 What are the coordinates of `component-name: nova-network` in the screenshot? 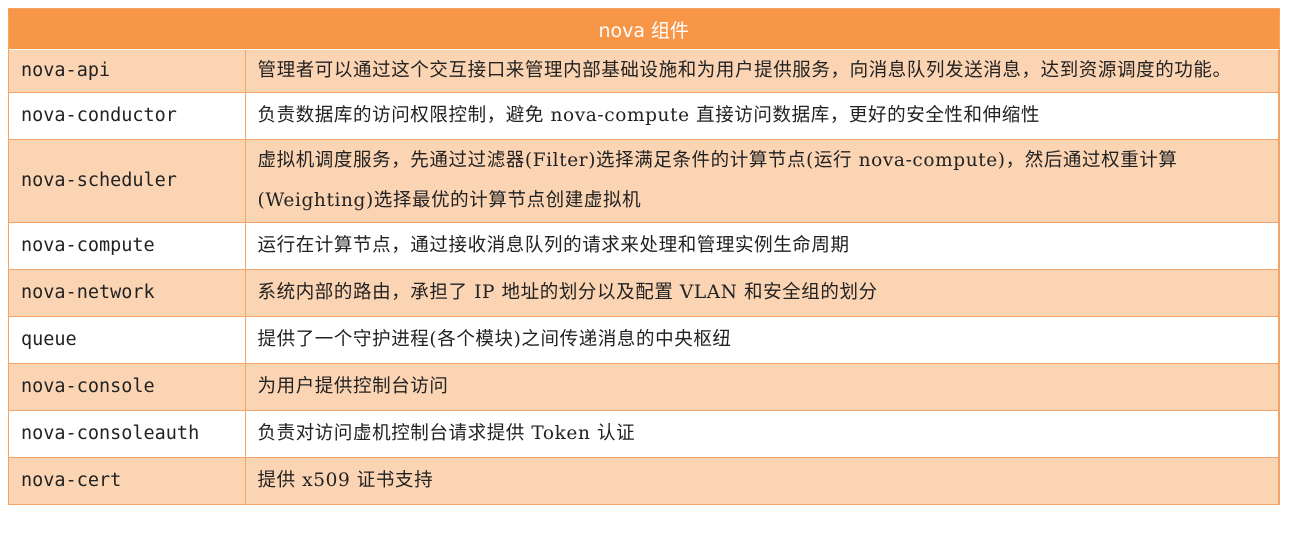 It's located at (127, 293).